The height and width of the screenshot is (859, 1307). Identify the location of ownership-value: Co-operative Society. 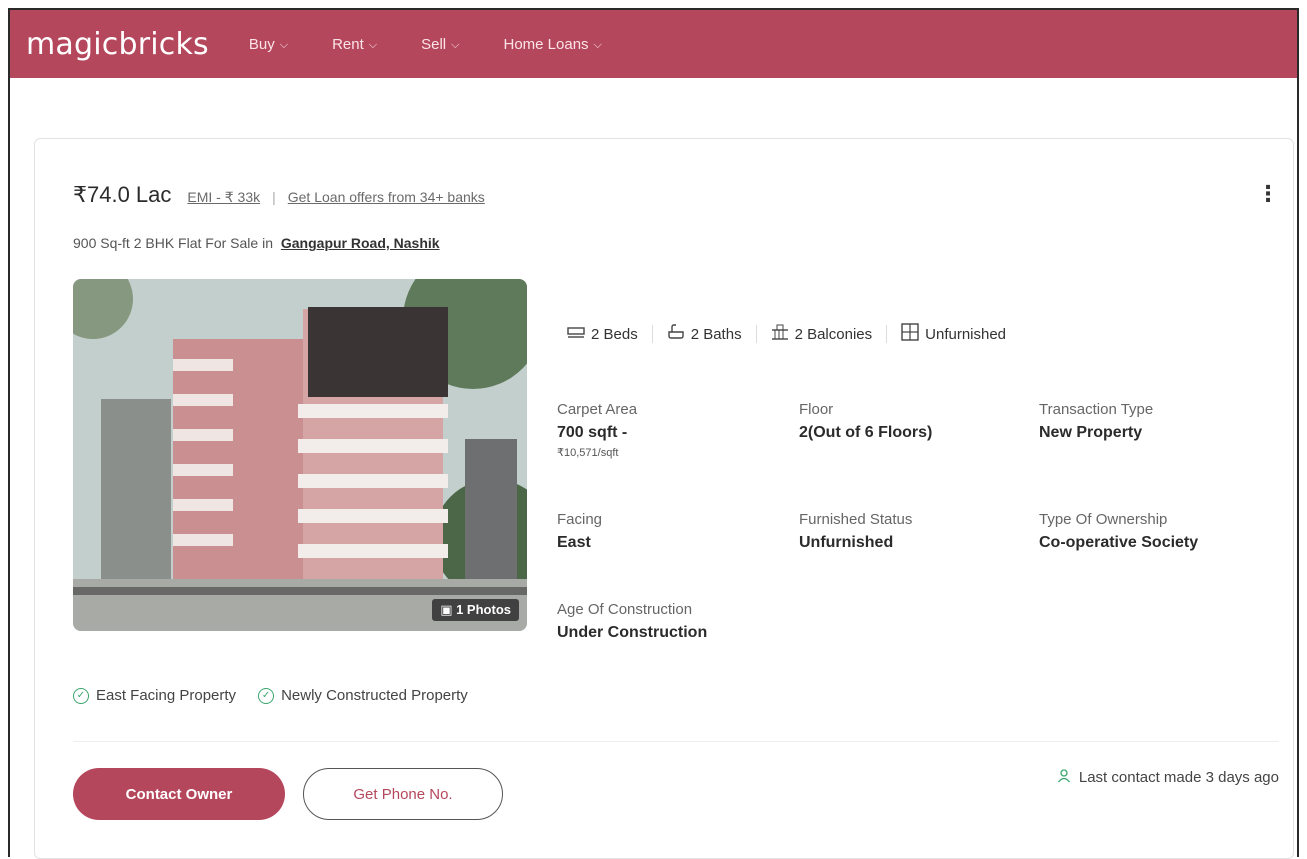
(1119, 542).